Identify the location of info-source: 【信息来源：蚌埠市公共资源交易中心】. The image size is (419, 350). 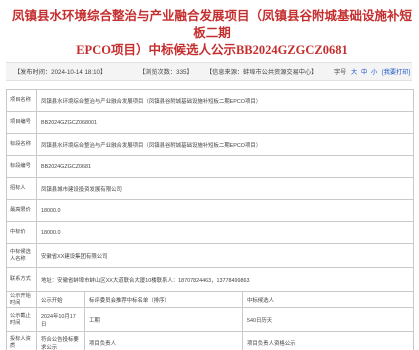
(262, 72).